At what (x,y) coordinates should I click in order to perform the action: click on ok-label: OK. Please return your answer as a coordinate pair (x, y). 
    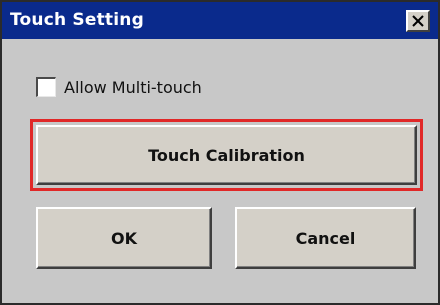
    Looking at the image, I should click on (124, 238).